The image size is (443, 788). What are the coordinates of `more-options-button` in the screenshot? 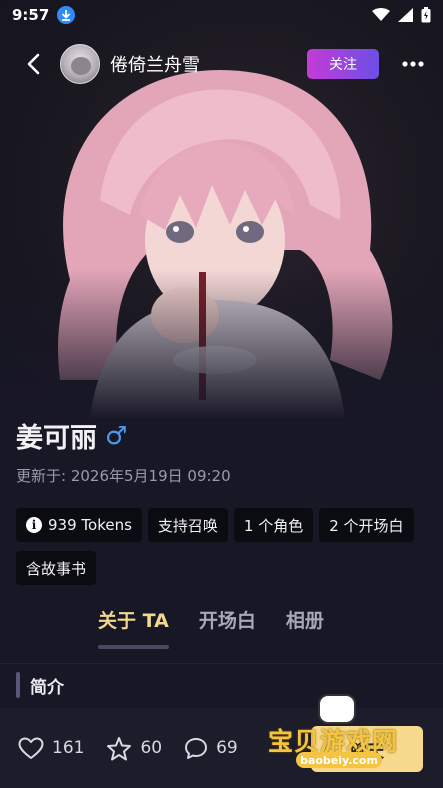 It's located at (413, 64).